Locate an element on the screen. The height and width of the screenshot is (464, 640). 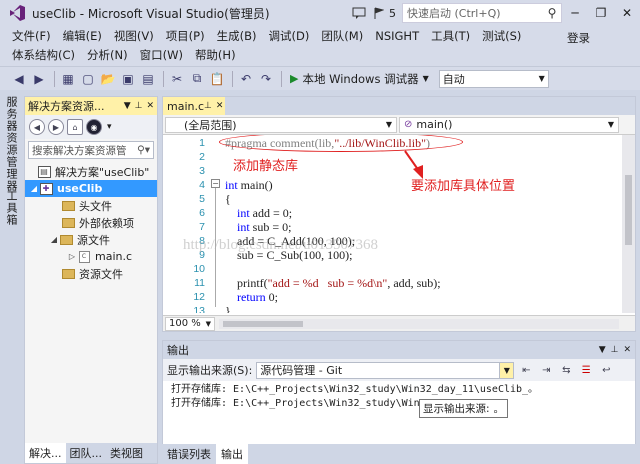
home-icon: ⌂ is located at coordinates (75, 127).